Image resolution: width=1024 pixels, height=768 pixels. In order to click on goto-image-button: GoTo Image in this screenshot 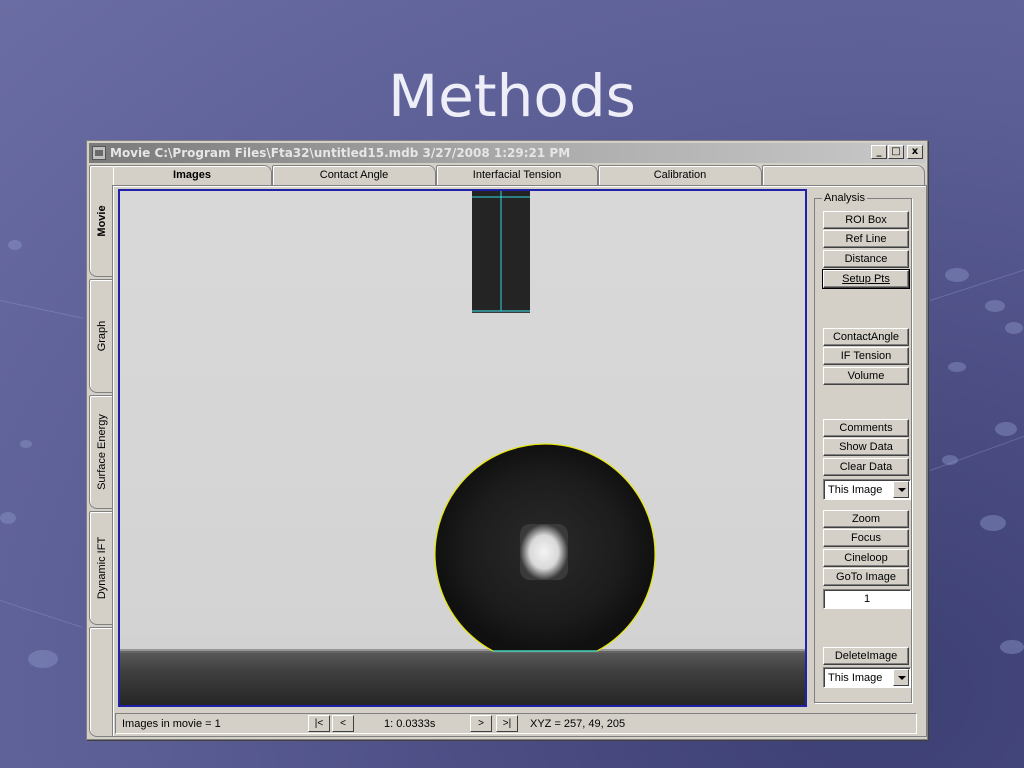, I will do `click(866, 577)`.